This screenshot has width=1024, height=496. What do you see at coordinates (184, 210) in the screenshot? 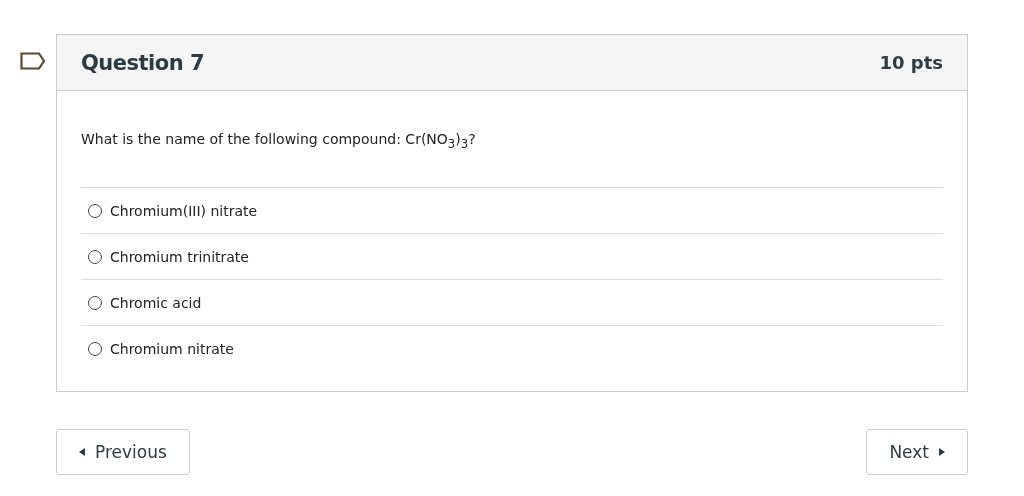
I see `answer-option: Chromium(III) nitrate` at bounding box center [184, 210].